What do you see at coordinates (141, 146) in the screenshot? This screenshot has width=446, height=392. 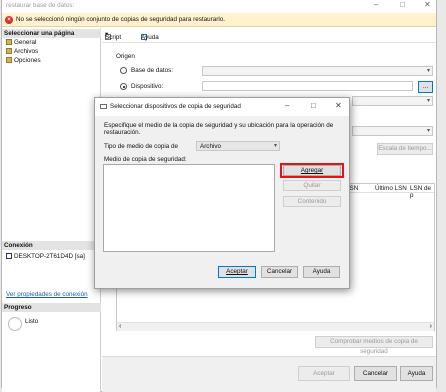 I see `media-type-label: Tipo de medio de copia de` at bounding box center [141, 146].